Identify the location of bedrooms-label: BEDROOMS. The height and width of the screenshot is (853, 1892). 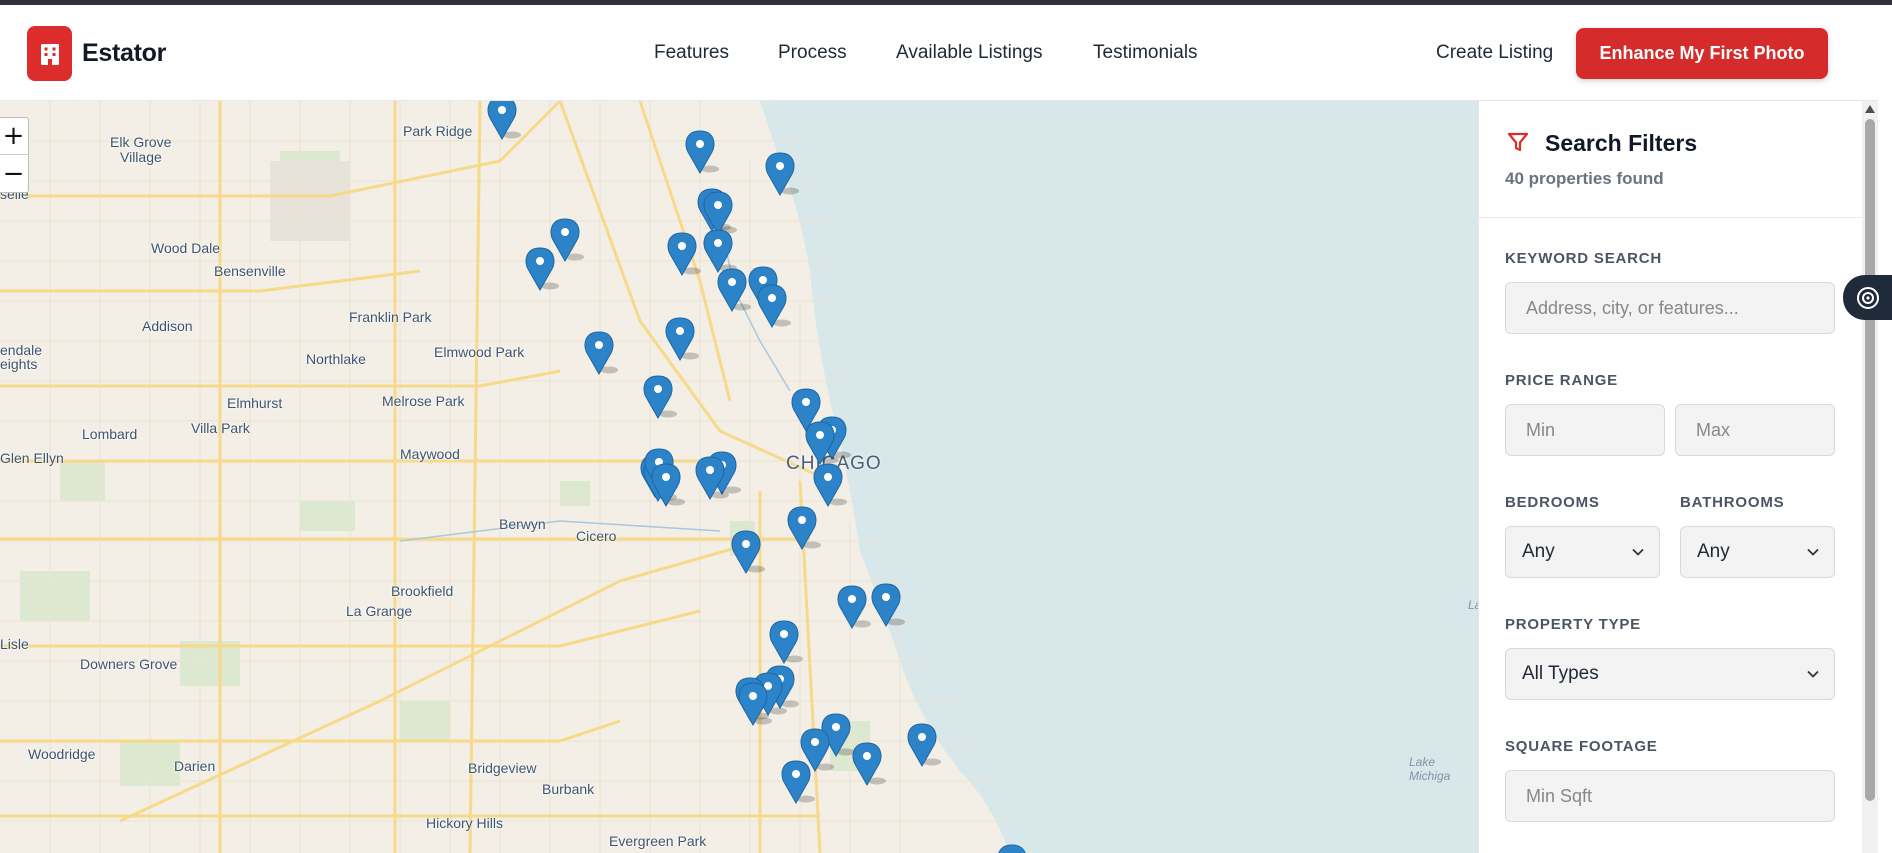
(1552, 502).